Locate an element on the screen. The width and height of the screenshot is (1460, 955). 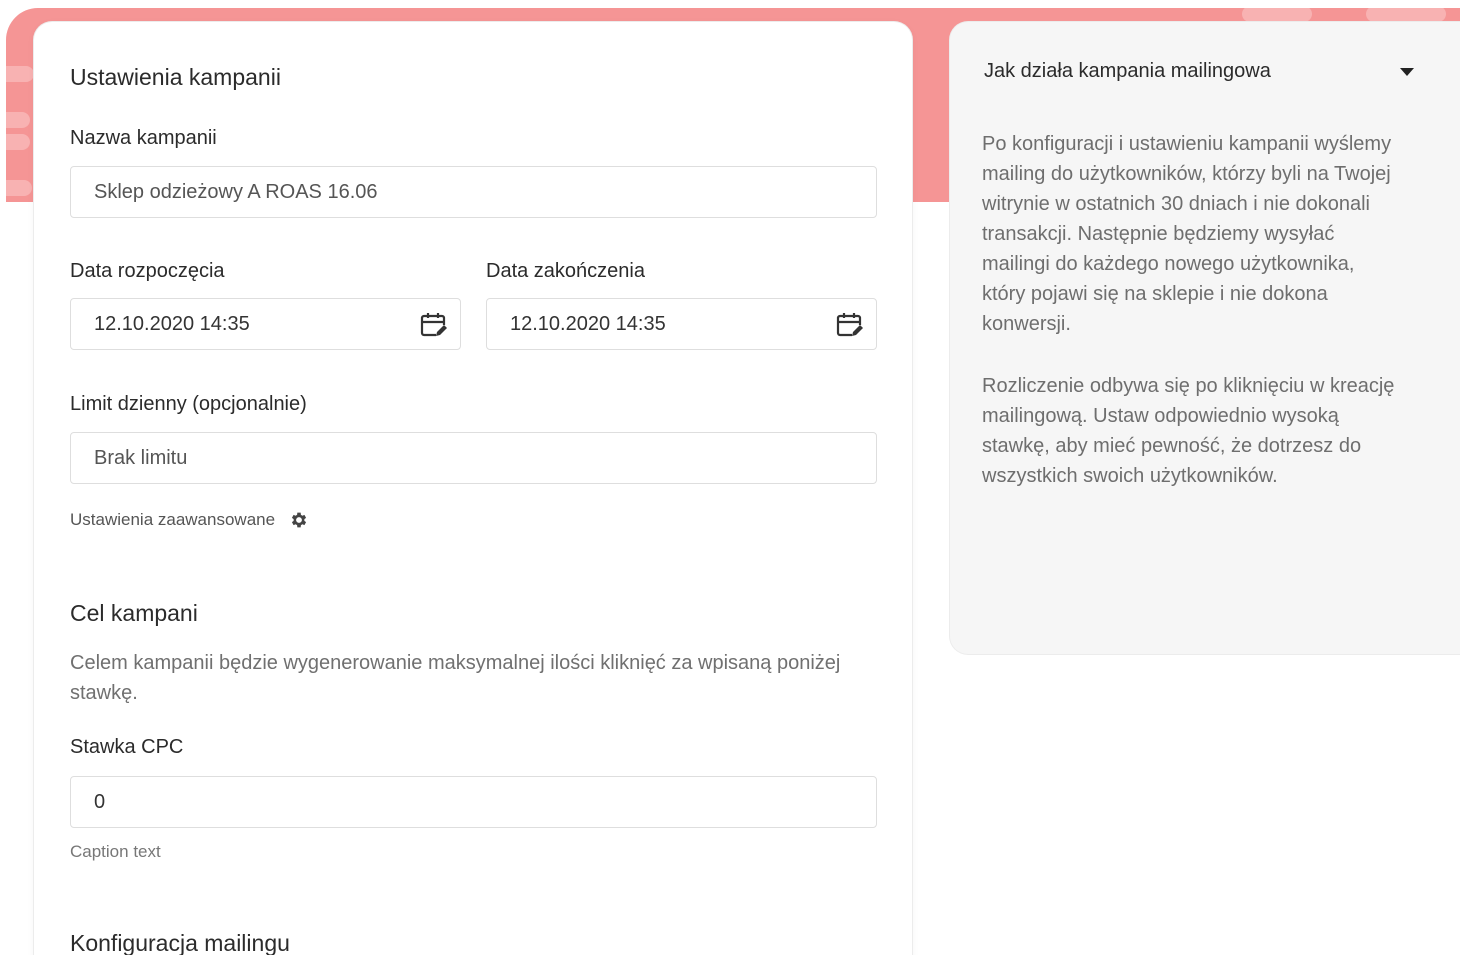
cpc-label: Stawka CPC is located at coordinates (127, 747).